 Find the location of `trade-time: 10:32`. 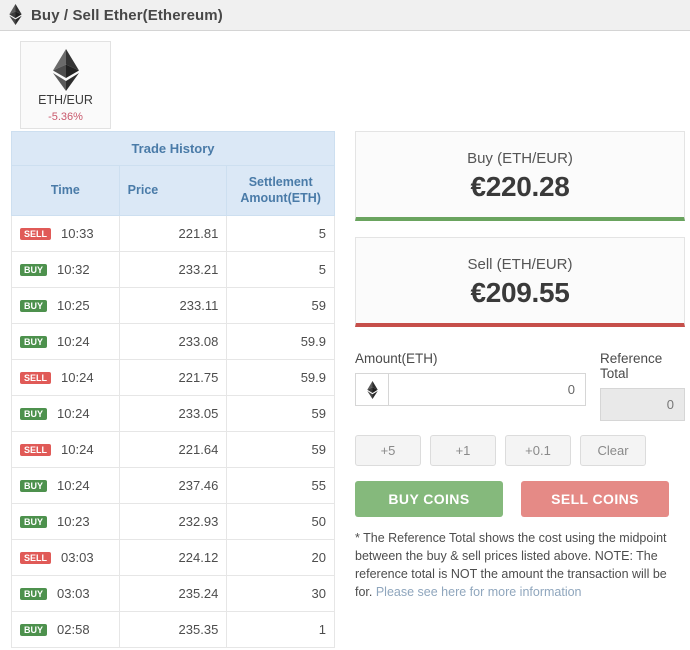

trade-time: 10:32 is located at coordinates (73, 270).